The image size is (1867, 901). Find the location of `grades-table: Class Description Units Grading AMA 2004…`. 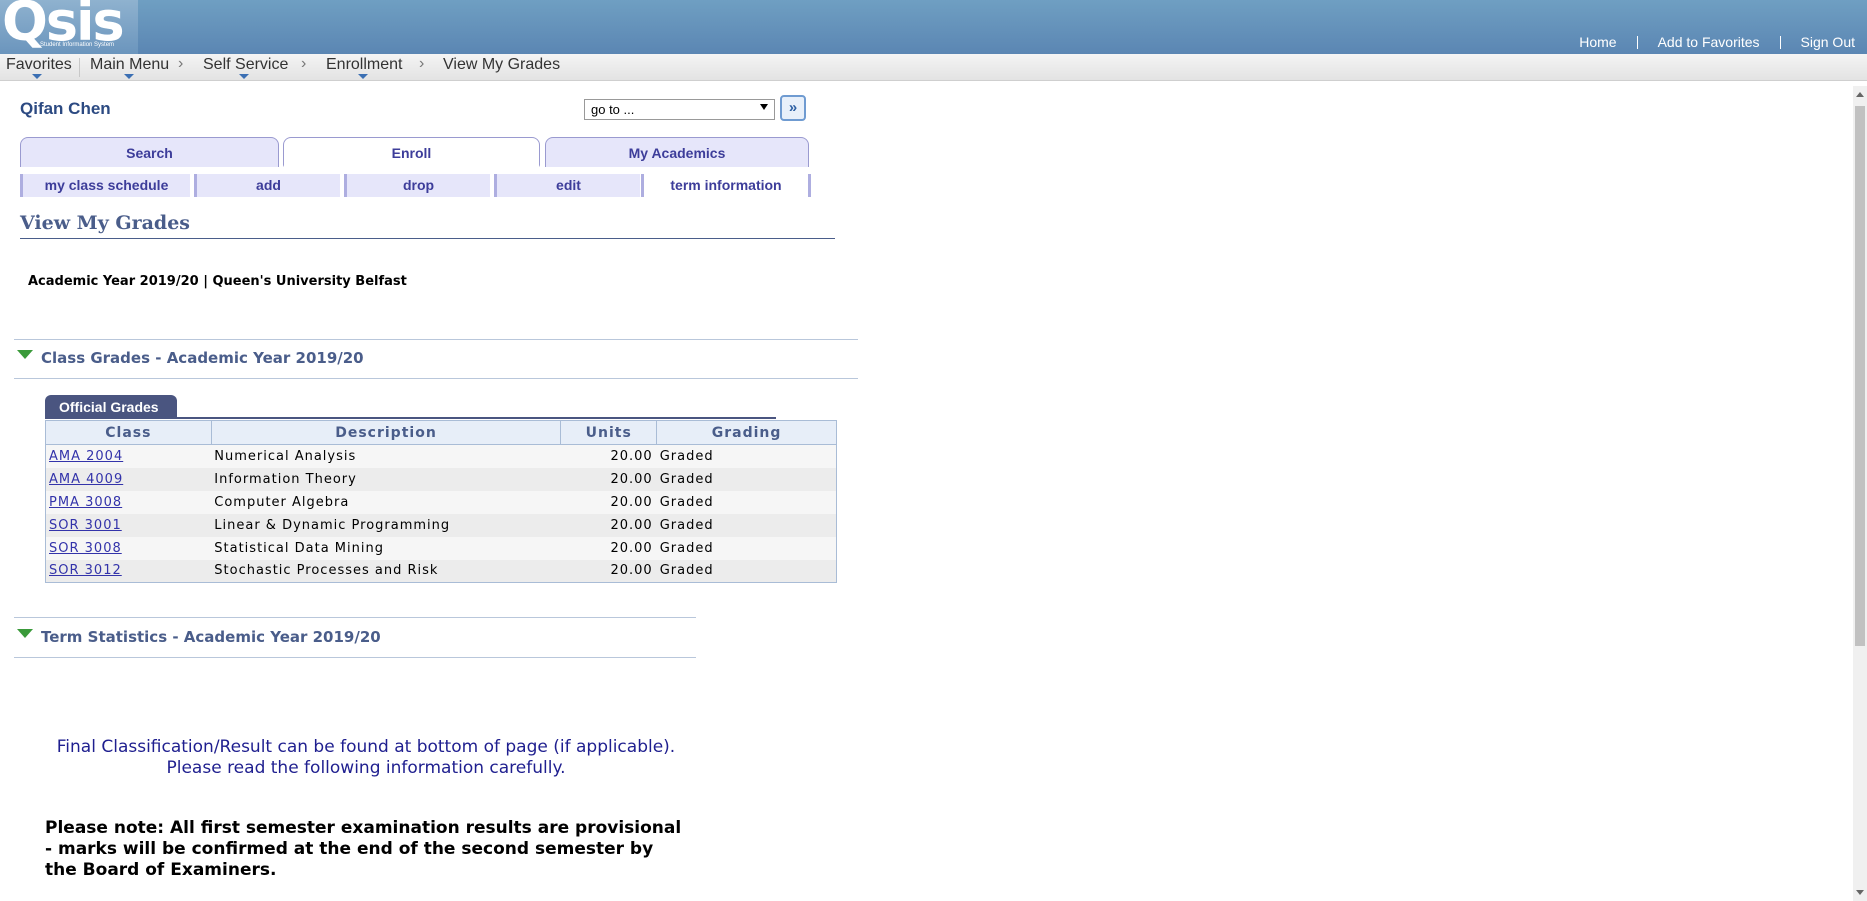

grades-table: Class Description Units Grading AMA 2004… is located at coordinates (441, 501).